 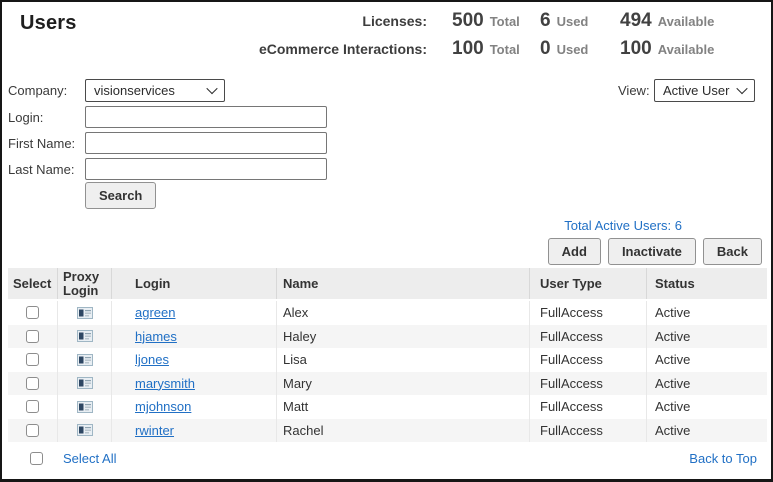 I want to click on login-input, so click(x=206, y=117).